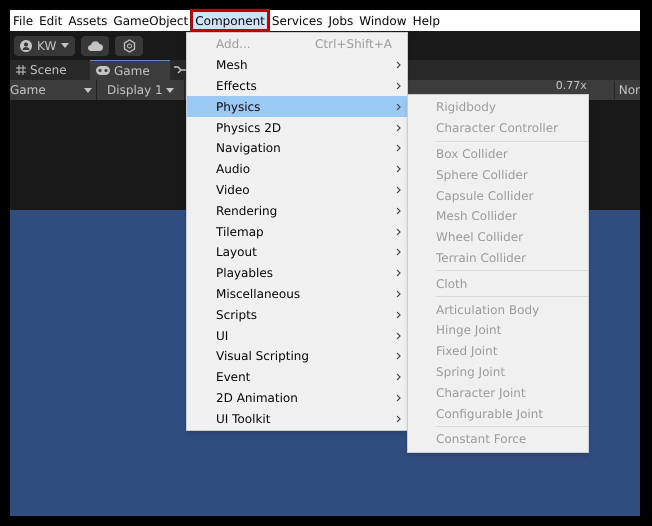  I want to click on display-label: Display 1, so click(135, 90).